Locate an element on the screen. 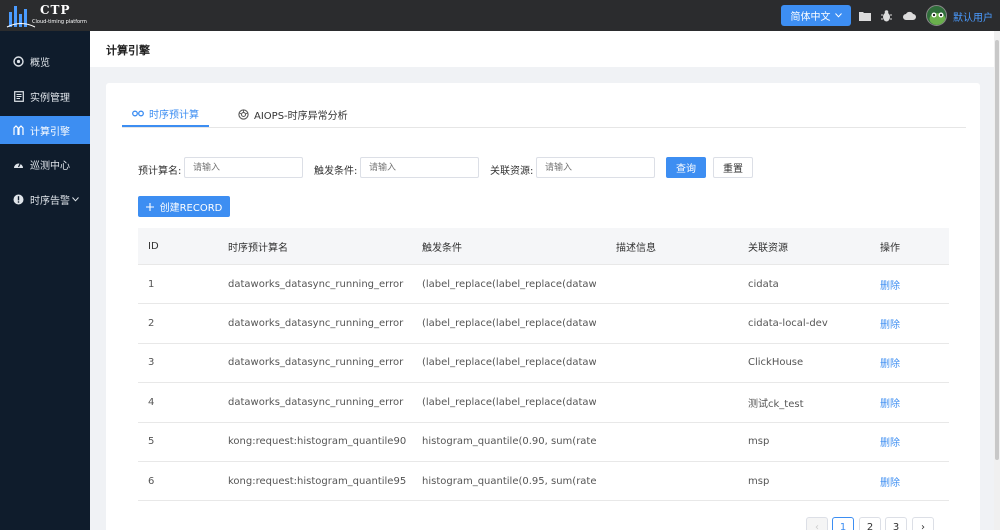  plus-icon is located at coordinates (149, 206).